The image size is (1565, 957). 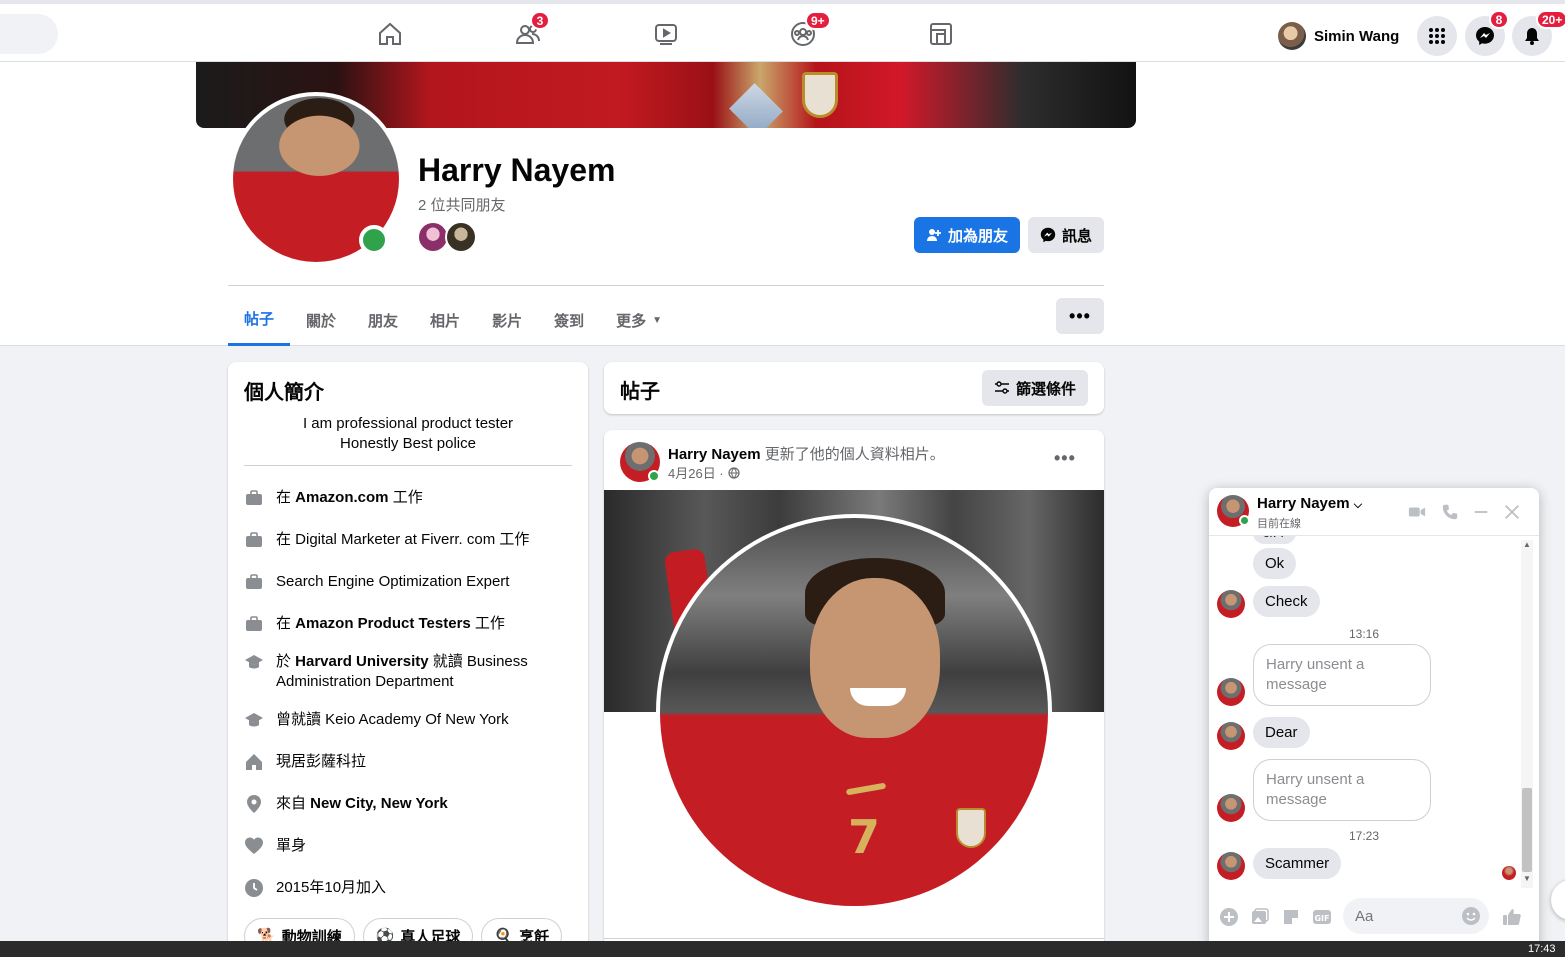 I want to click on tab-friends: 朋友, so click(x=383, y=320).